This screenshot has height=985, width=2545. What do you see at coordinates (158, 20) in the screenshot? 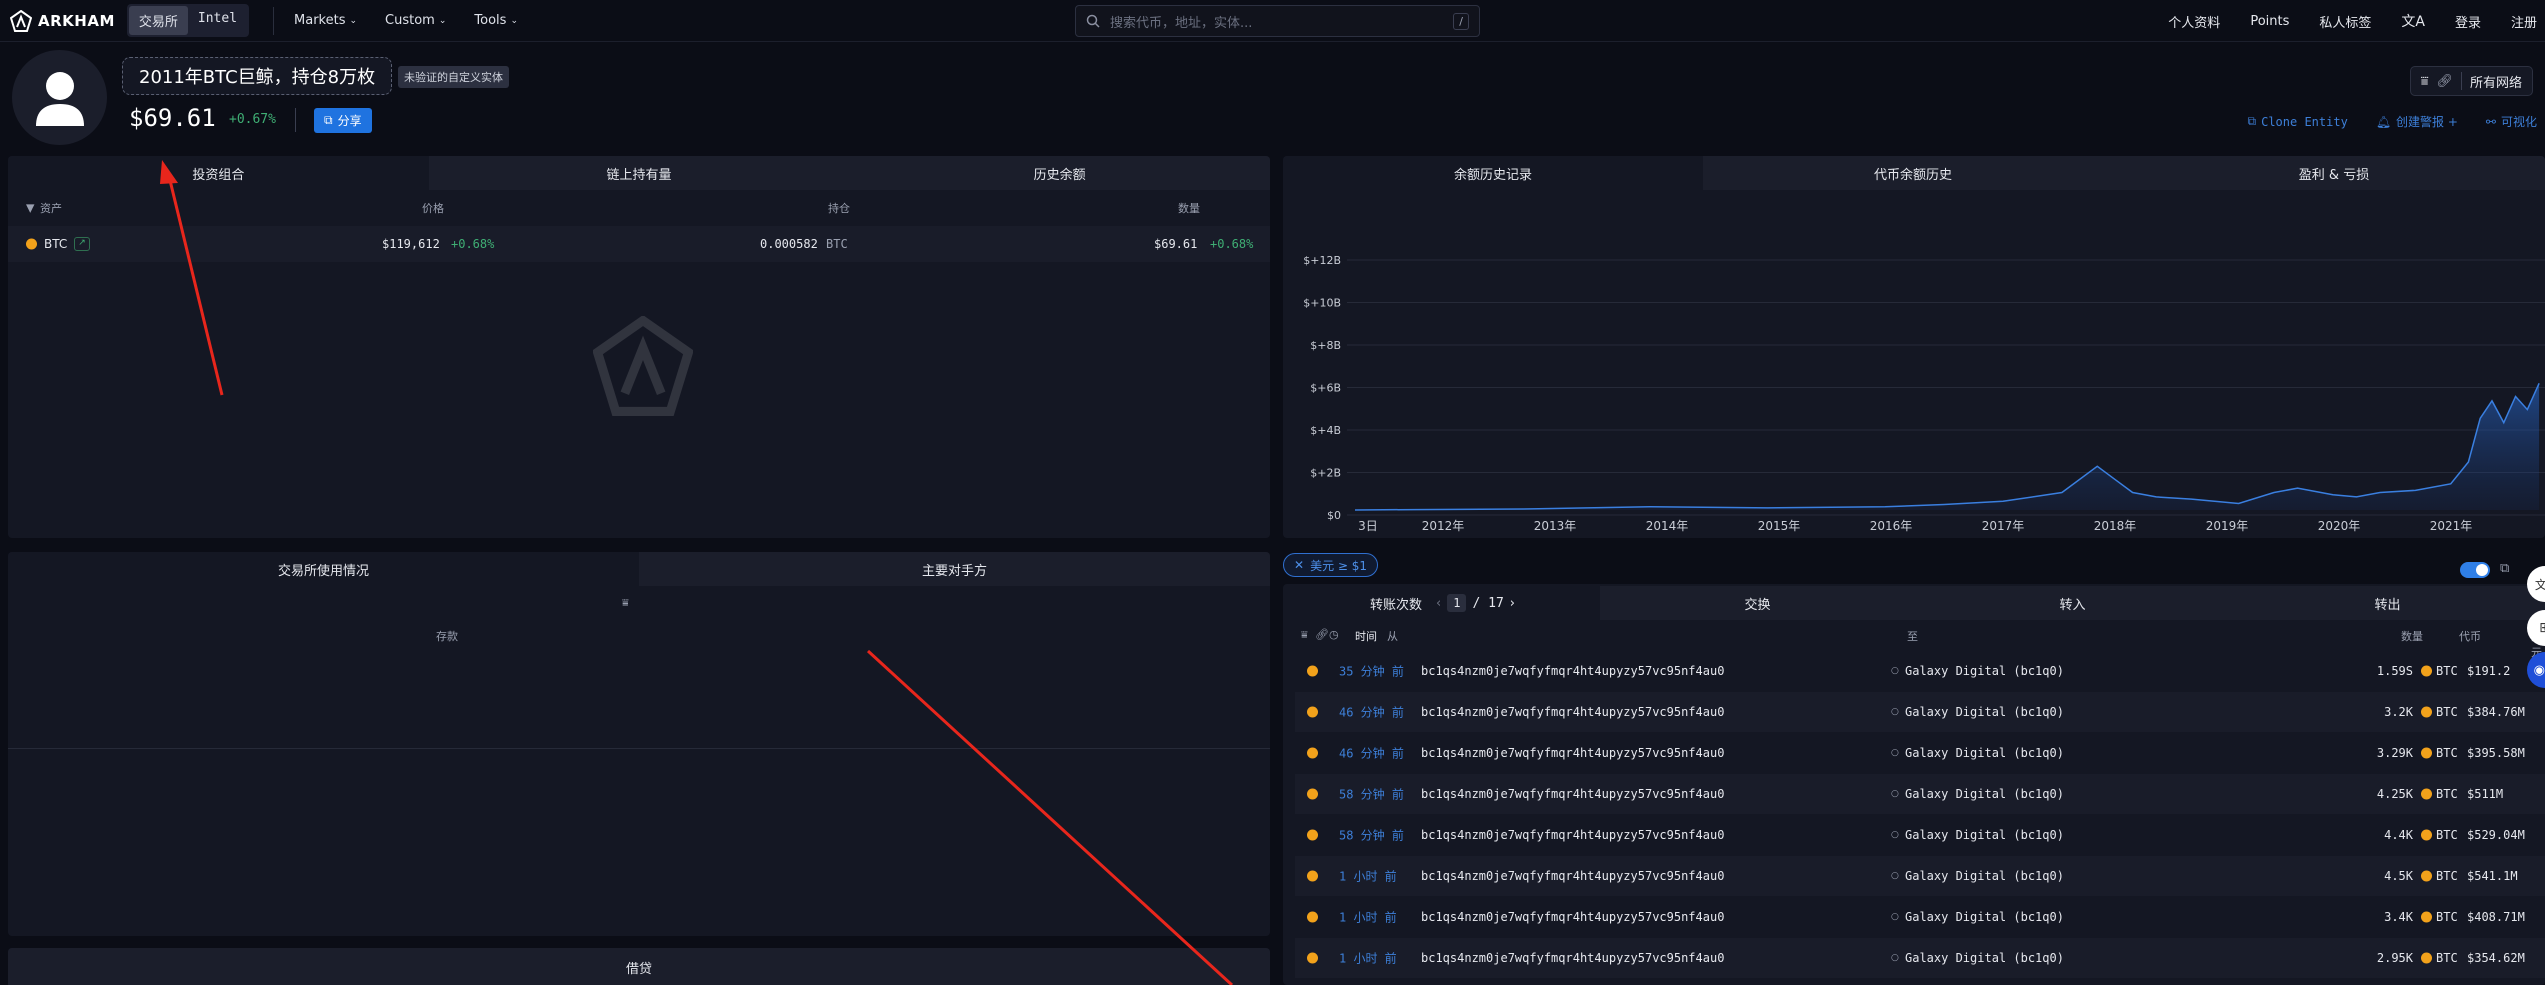
I see `mode-exchange: 交易所` at bounding box center [158, 20].